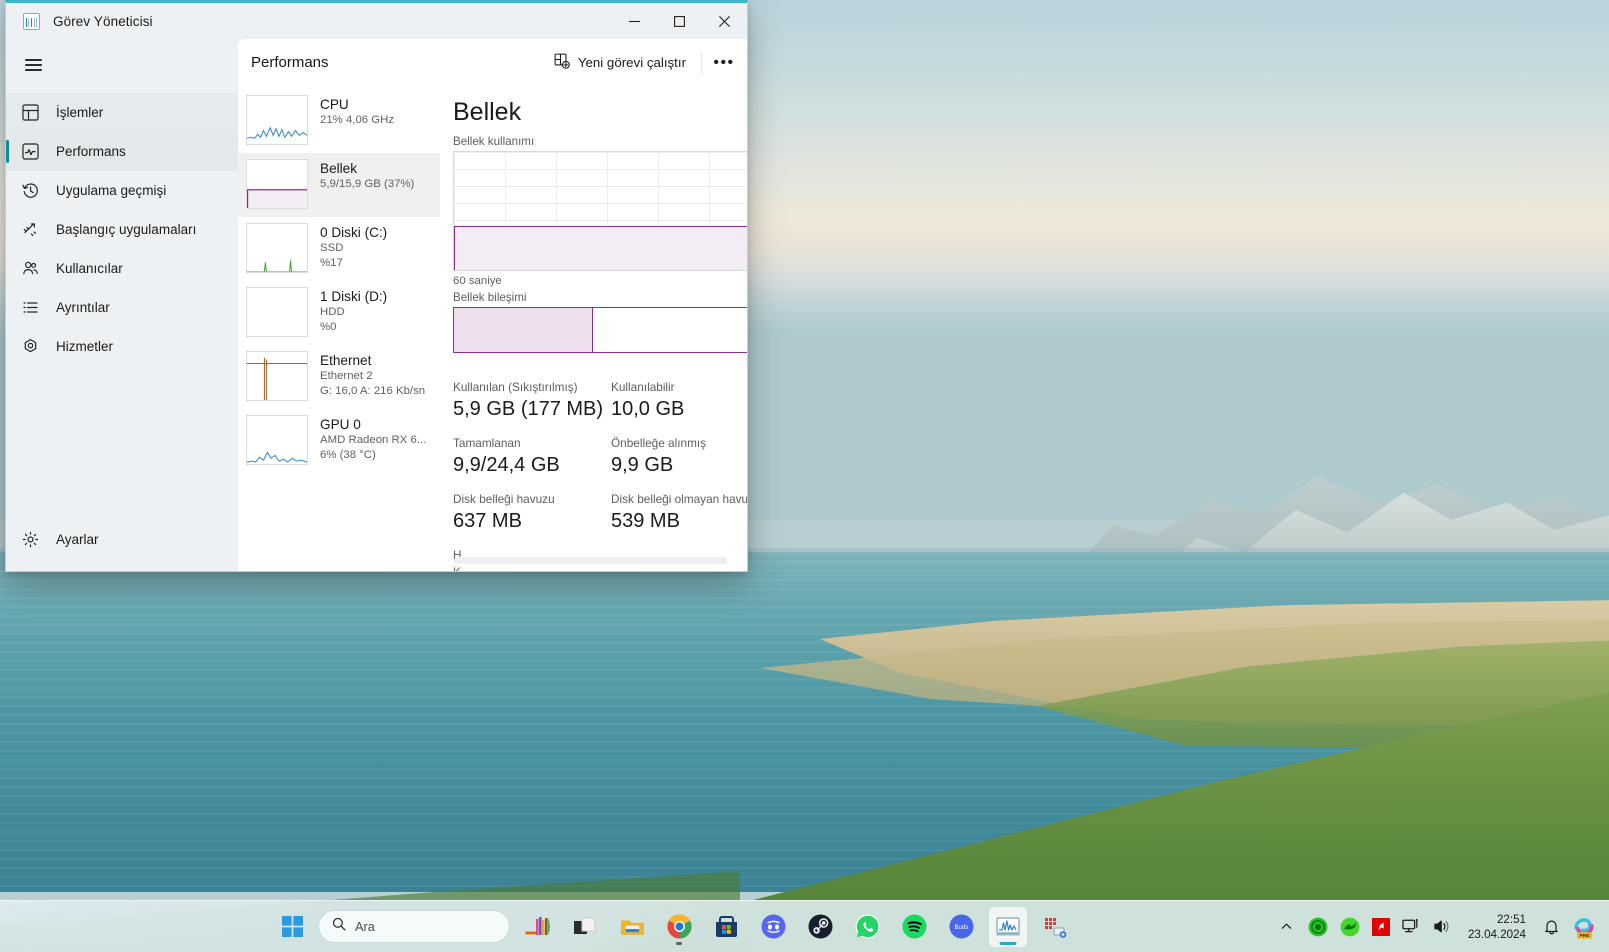 The height and width of the screenshot is (952, 1609). What do you see at coordinates (122, 539) in the screenshot?
I see `sidebar-item-settings: Ayarlar` at bounding box center [122, 539].